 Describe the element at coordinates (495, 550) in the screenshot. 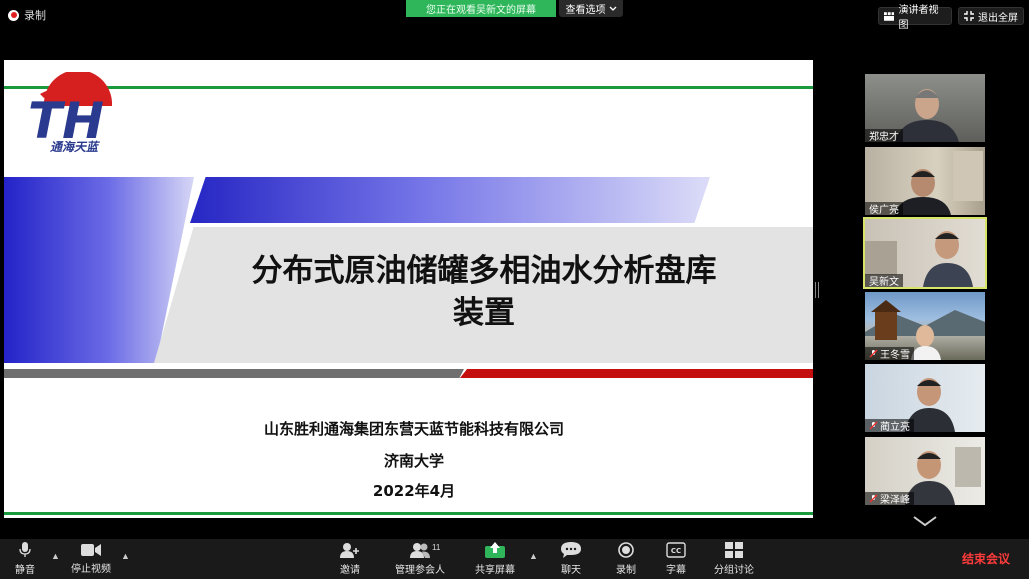

I see `share-screen-icon` at that location.